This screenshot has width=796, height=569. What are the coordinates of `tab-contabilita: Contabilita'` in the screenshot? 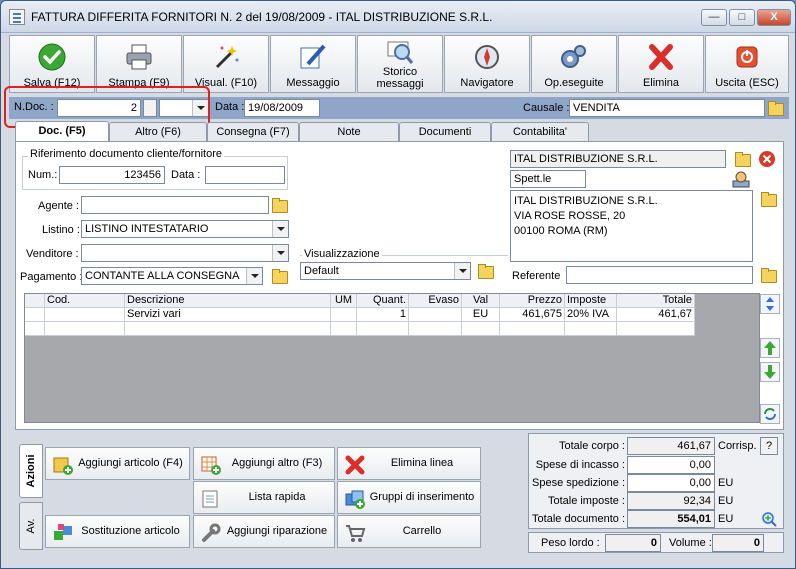 It's located at (540, 131).